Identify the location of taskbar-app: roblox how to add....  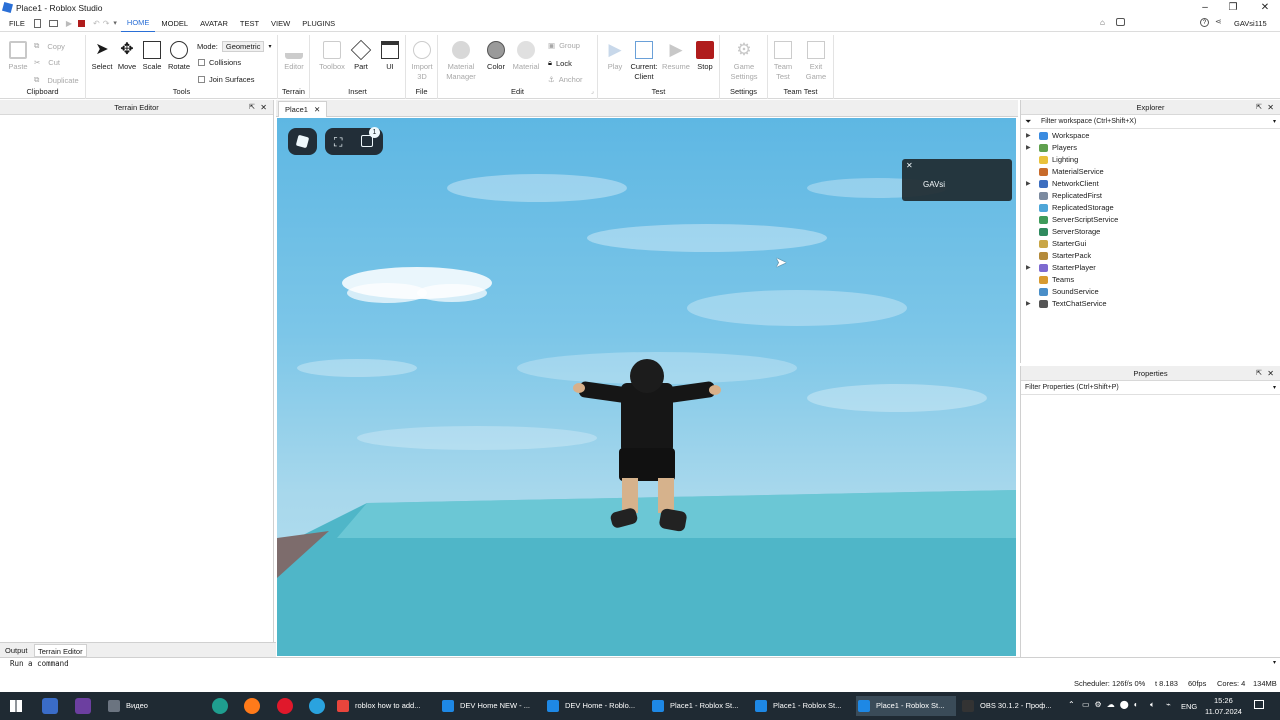
(386, 706).